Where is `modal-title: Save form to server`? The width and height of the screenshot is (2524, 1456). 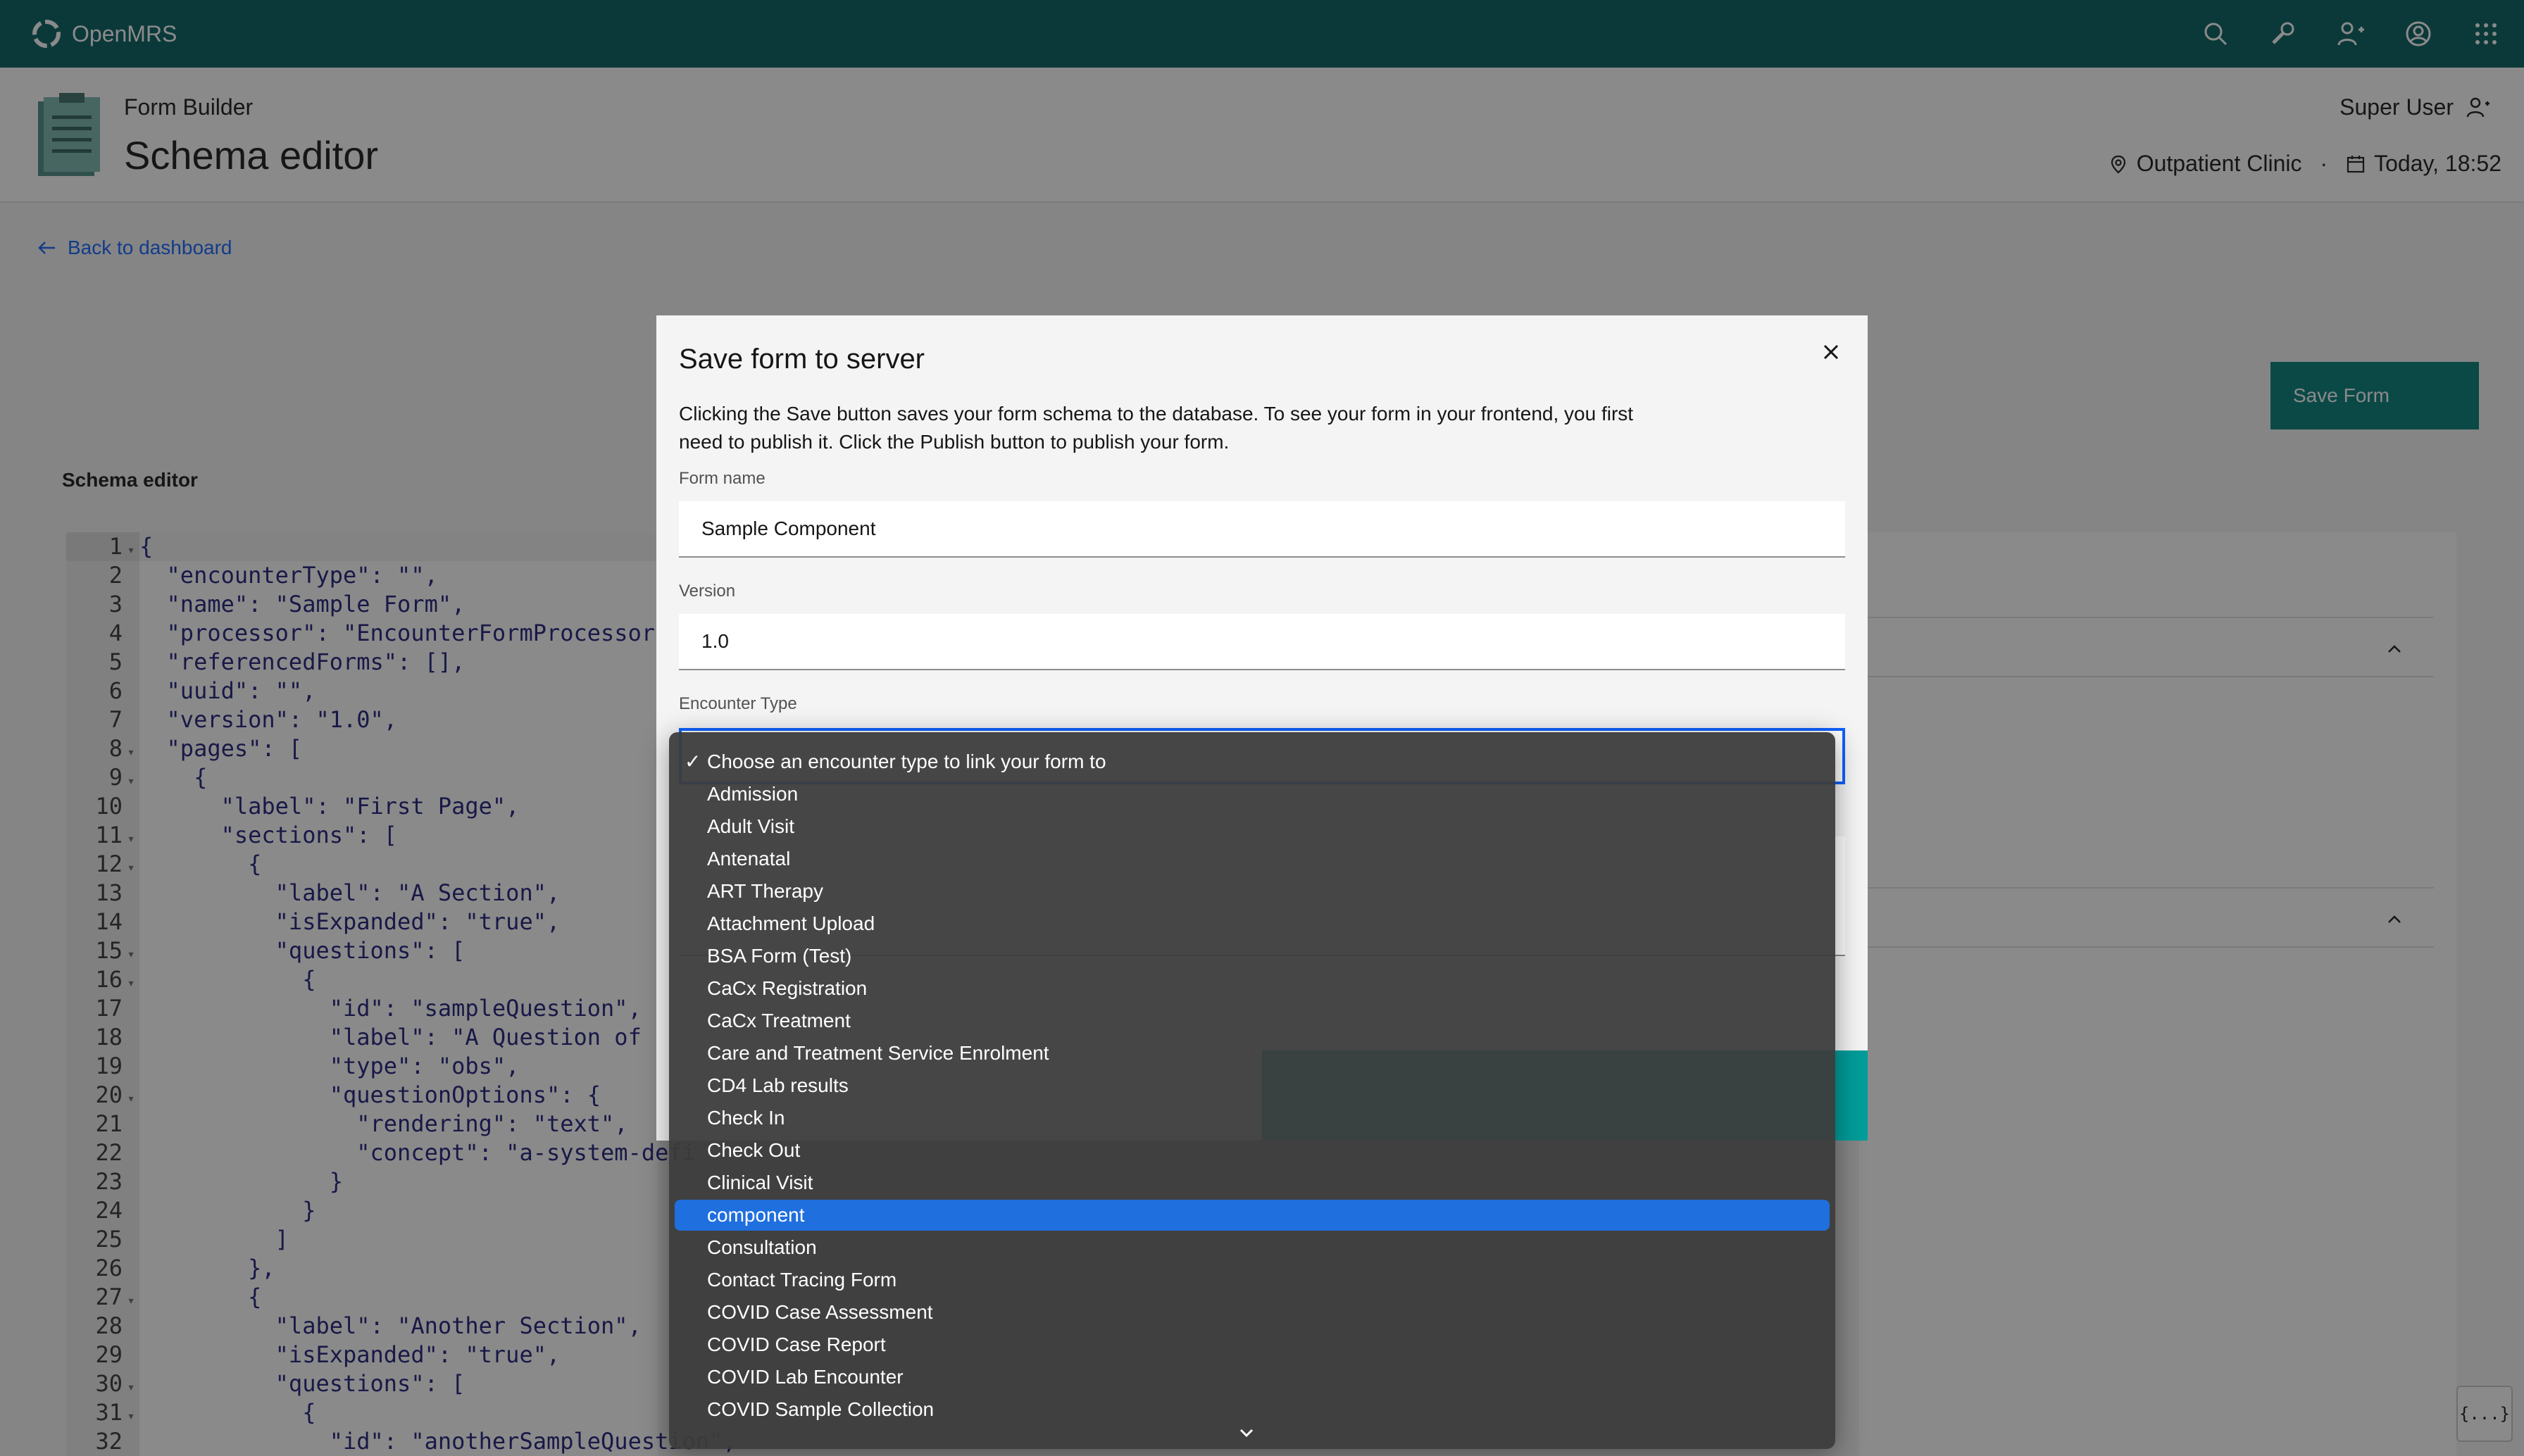 modal-title: Save form to server is located at coordinates (802, 359).